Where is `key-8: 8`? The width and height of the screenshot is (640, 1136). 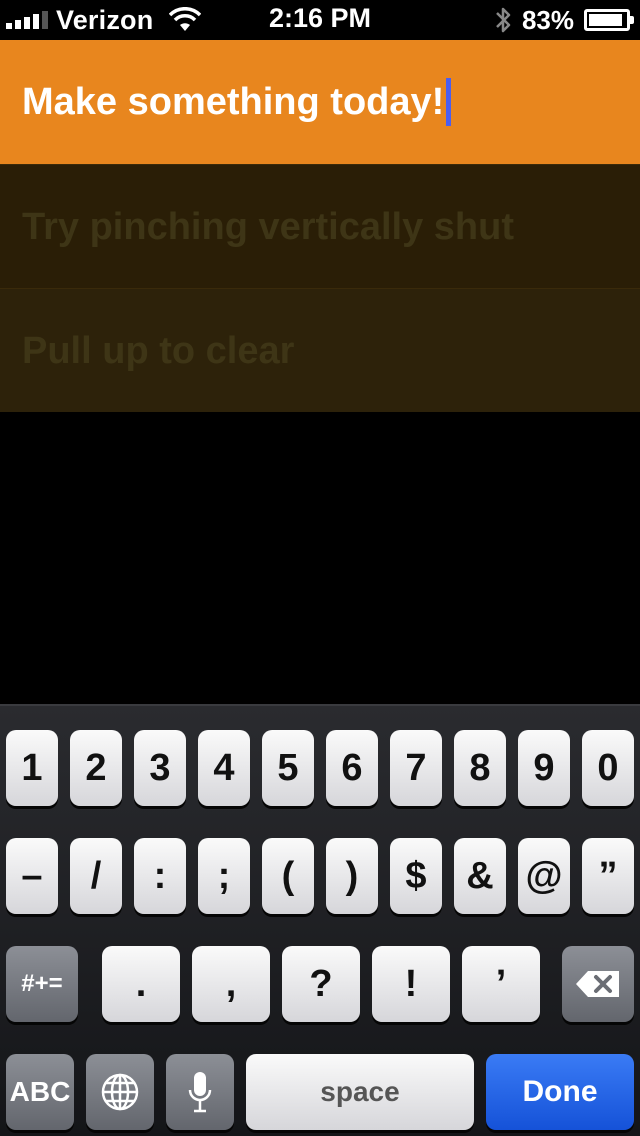 key-8: 8 is located at coordinates (480, 768).